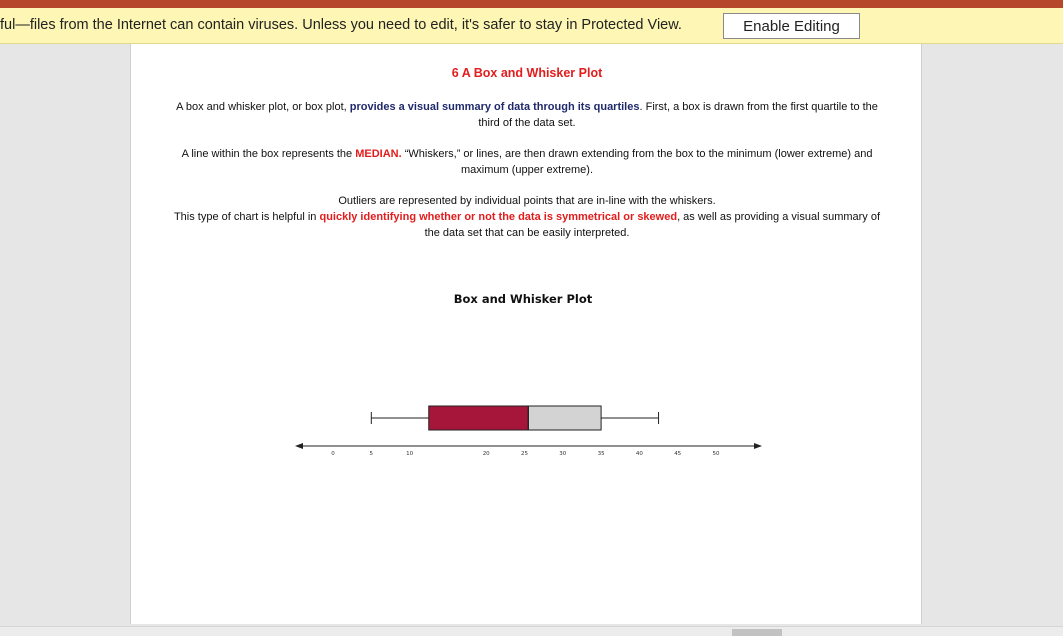 The height and width of the screenshot is (636, 1063). I want to click on x-tick-label: 40, so click(639, 454).